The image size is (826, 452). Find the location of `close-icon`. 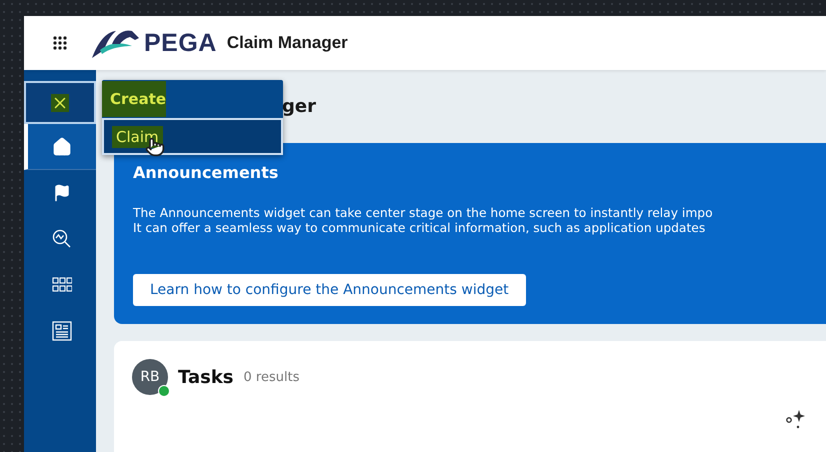

close-icon is located at coordinates (60, 103).